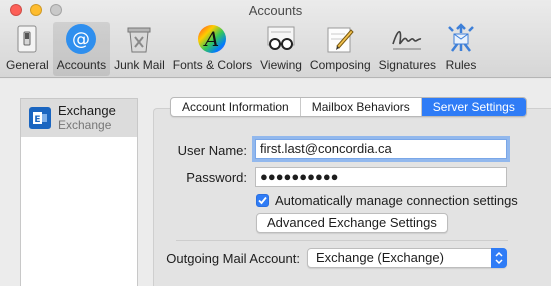 Image resolution: width=551 pixels, height=286 pixels. Describe the element at coordinates (85, 125) in the screenshot. I see `account-type: Exchange` at that location.